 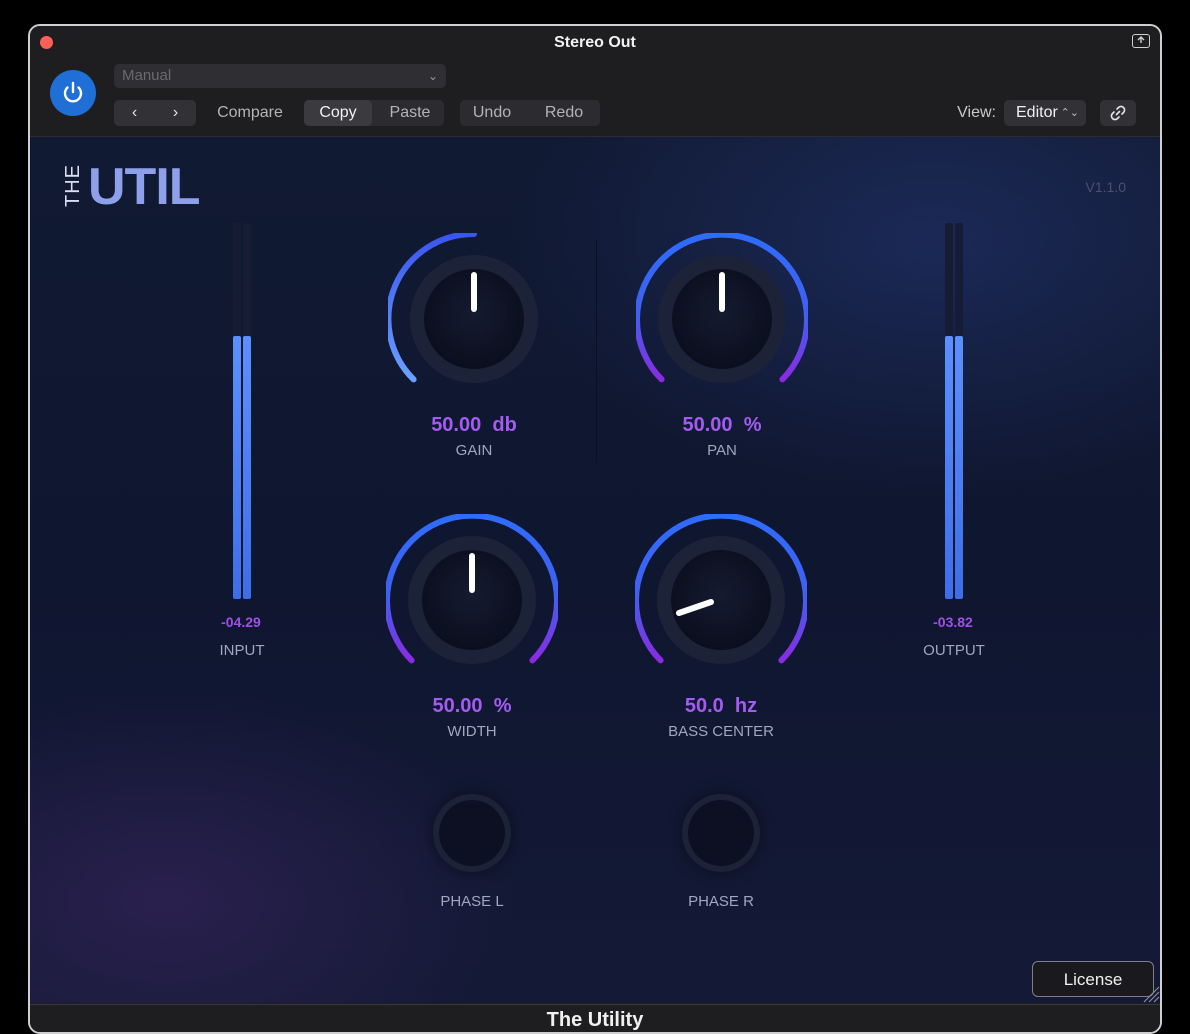 What do you see at coordinates (237, 467) in the screenshot?
I see `input-meter-fill-l` at bounding box center [237, 467].